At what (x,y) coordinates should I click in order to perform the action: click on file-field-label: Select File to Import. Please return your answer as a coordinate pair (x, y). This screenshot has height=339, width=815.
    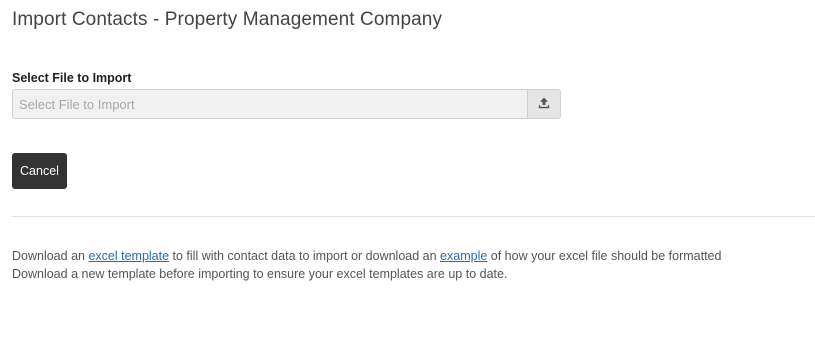
    Looking at the image, I should click on (72, 78).